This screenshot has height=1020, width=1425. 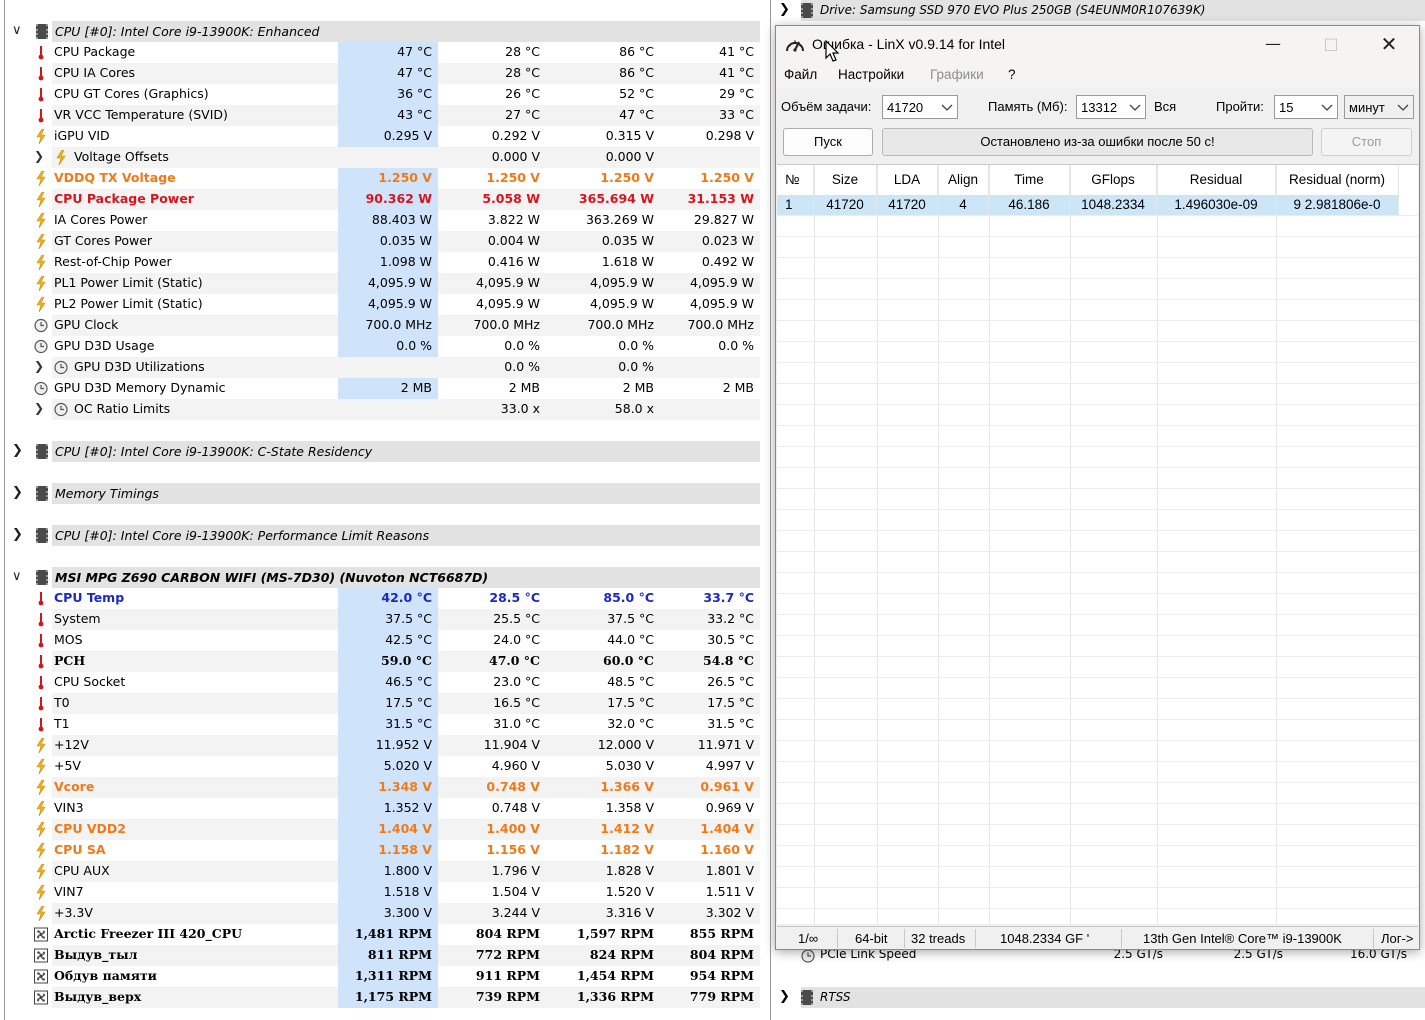 I want to click on stop-button: Стоп, so click(x=1366, y=142).